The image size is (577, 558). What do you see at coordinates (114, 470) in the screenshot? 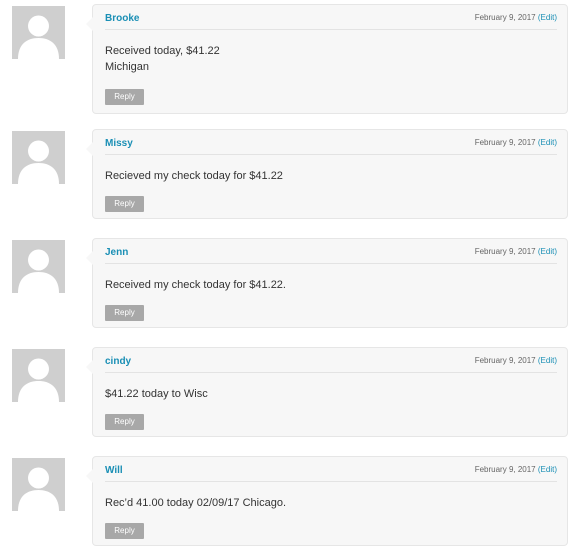
I see `comment-author: Will` at bounding box center [114, 470].